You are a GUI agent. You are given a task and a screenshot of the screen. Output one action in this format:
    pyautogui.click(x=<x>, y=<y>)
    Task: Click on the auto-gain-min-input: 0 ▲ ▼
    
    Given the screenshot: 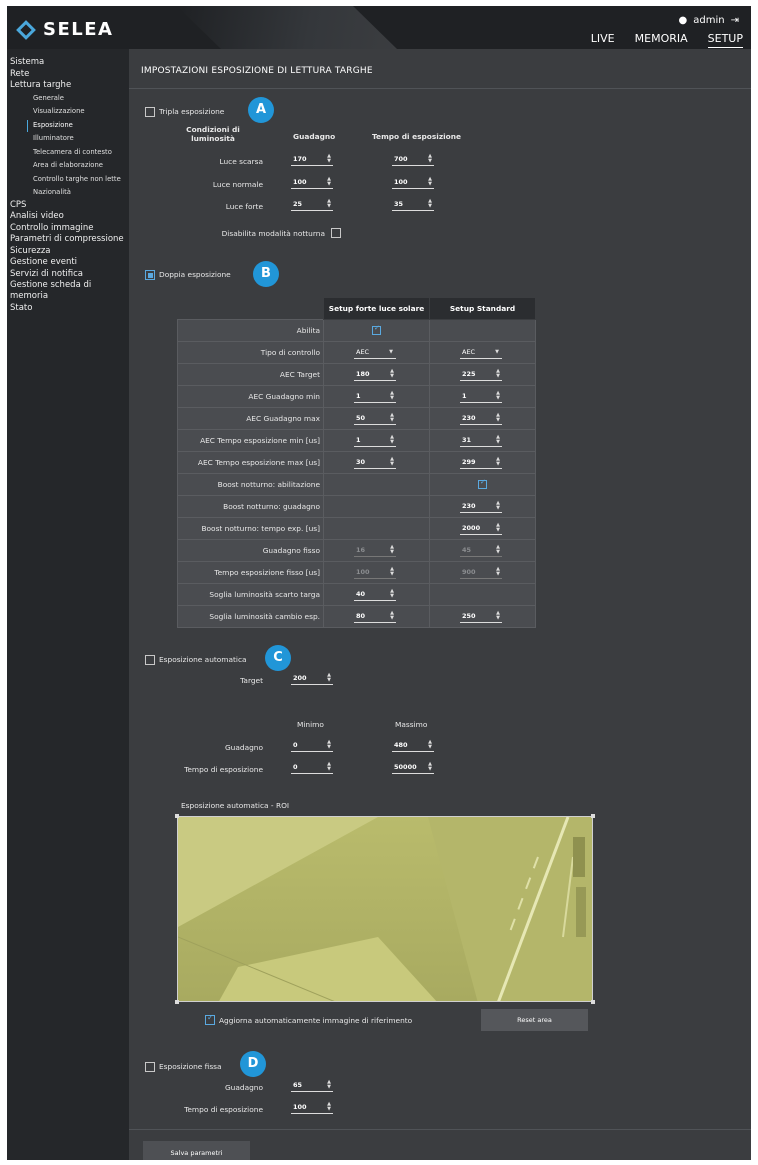 What is the action you would take?
    pyautogui.click(x=312, y=746)
    